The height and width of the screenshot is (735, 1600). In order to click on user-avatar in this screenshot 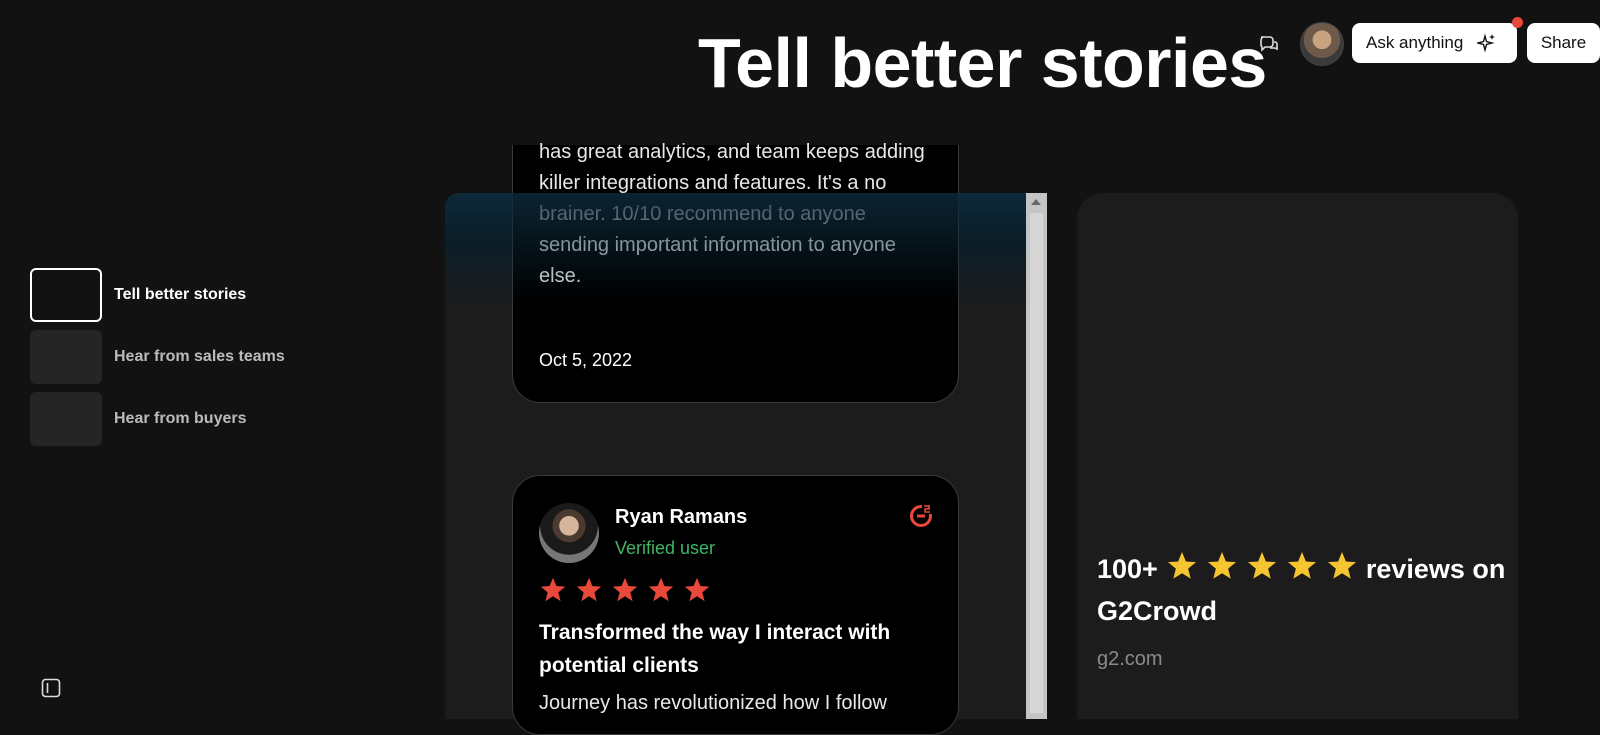, I will do `click(1322, 44)`.